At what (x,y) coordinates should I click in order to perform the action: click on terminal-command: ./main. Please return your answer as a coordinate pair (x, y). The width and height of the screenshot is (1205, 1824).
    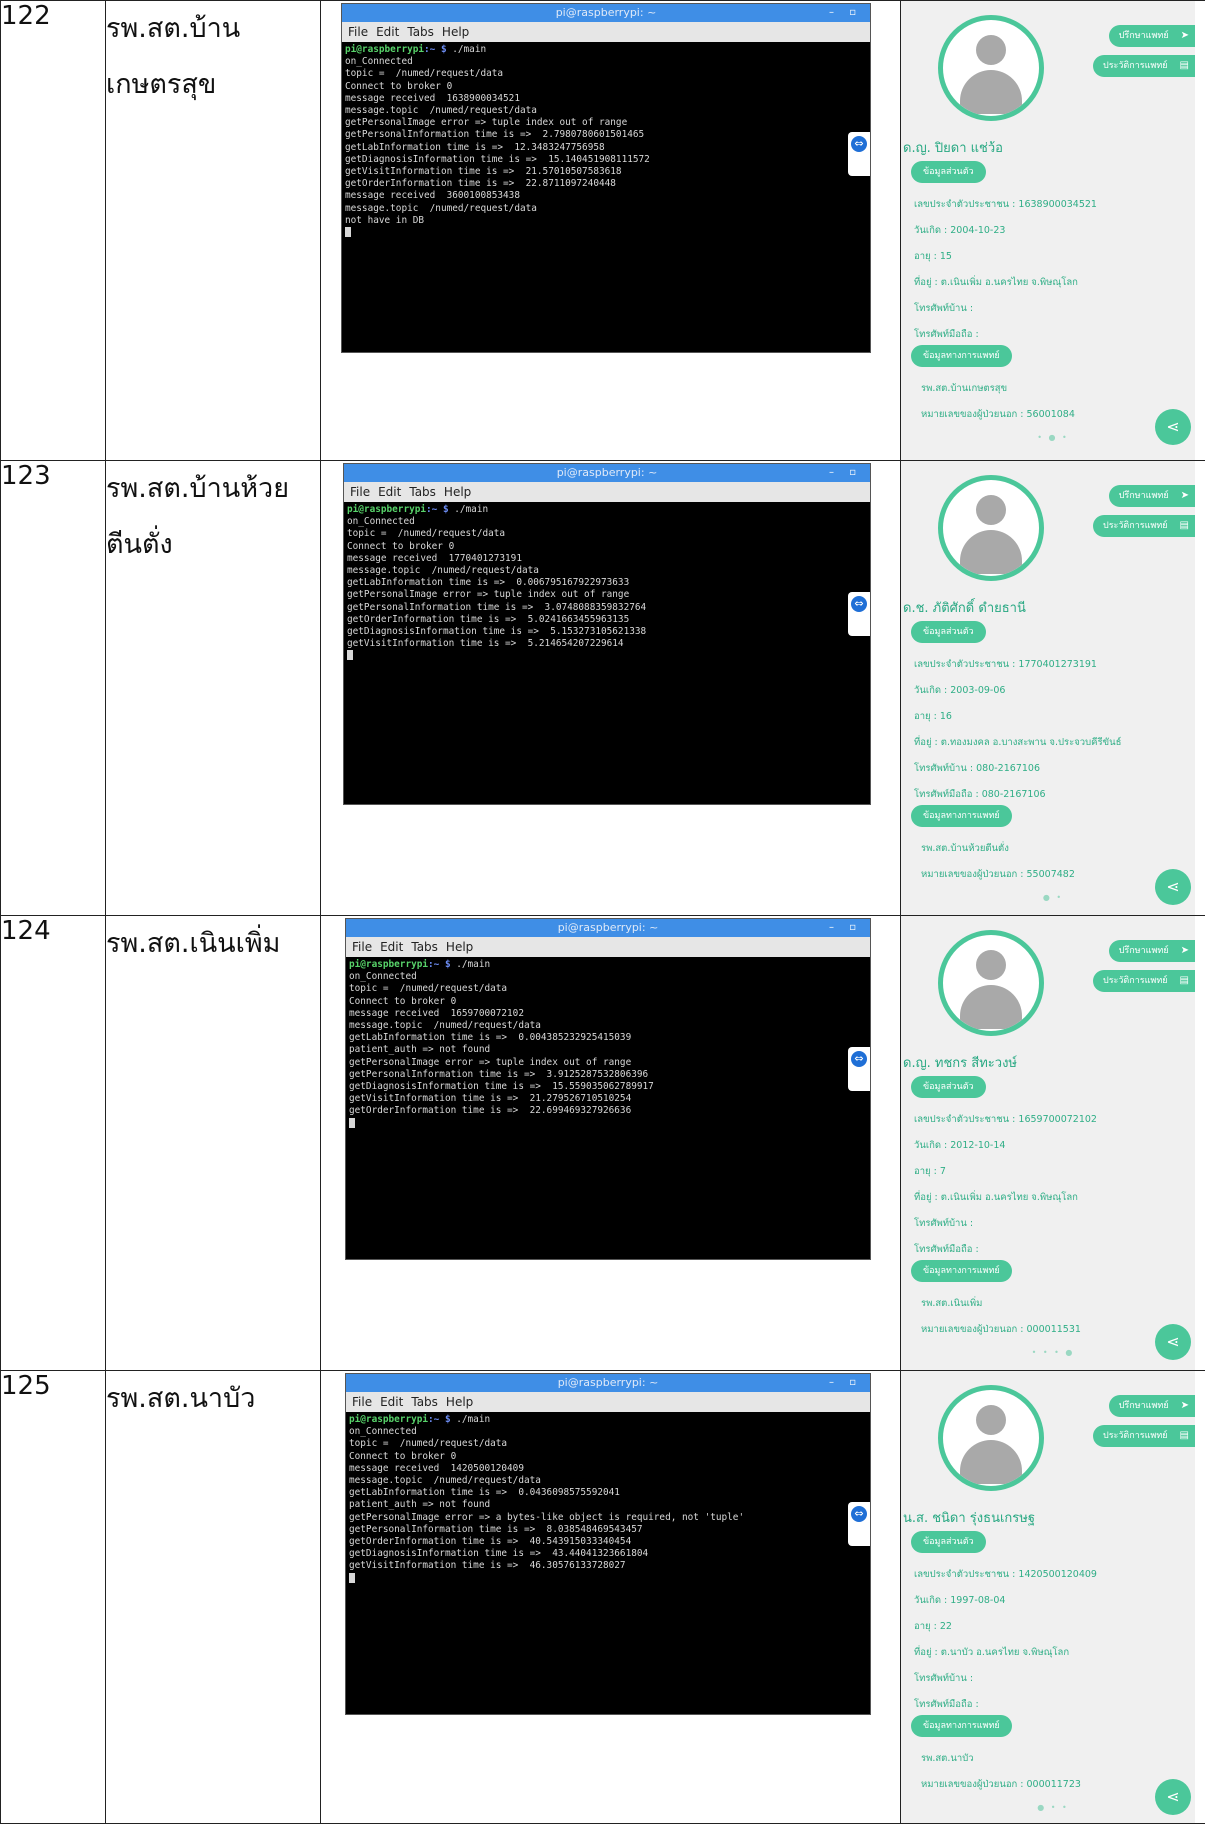
    Looking at the image, I should click on (467, 49).